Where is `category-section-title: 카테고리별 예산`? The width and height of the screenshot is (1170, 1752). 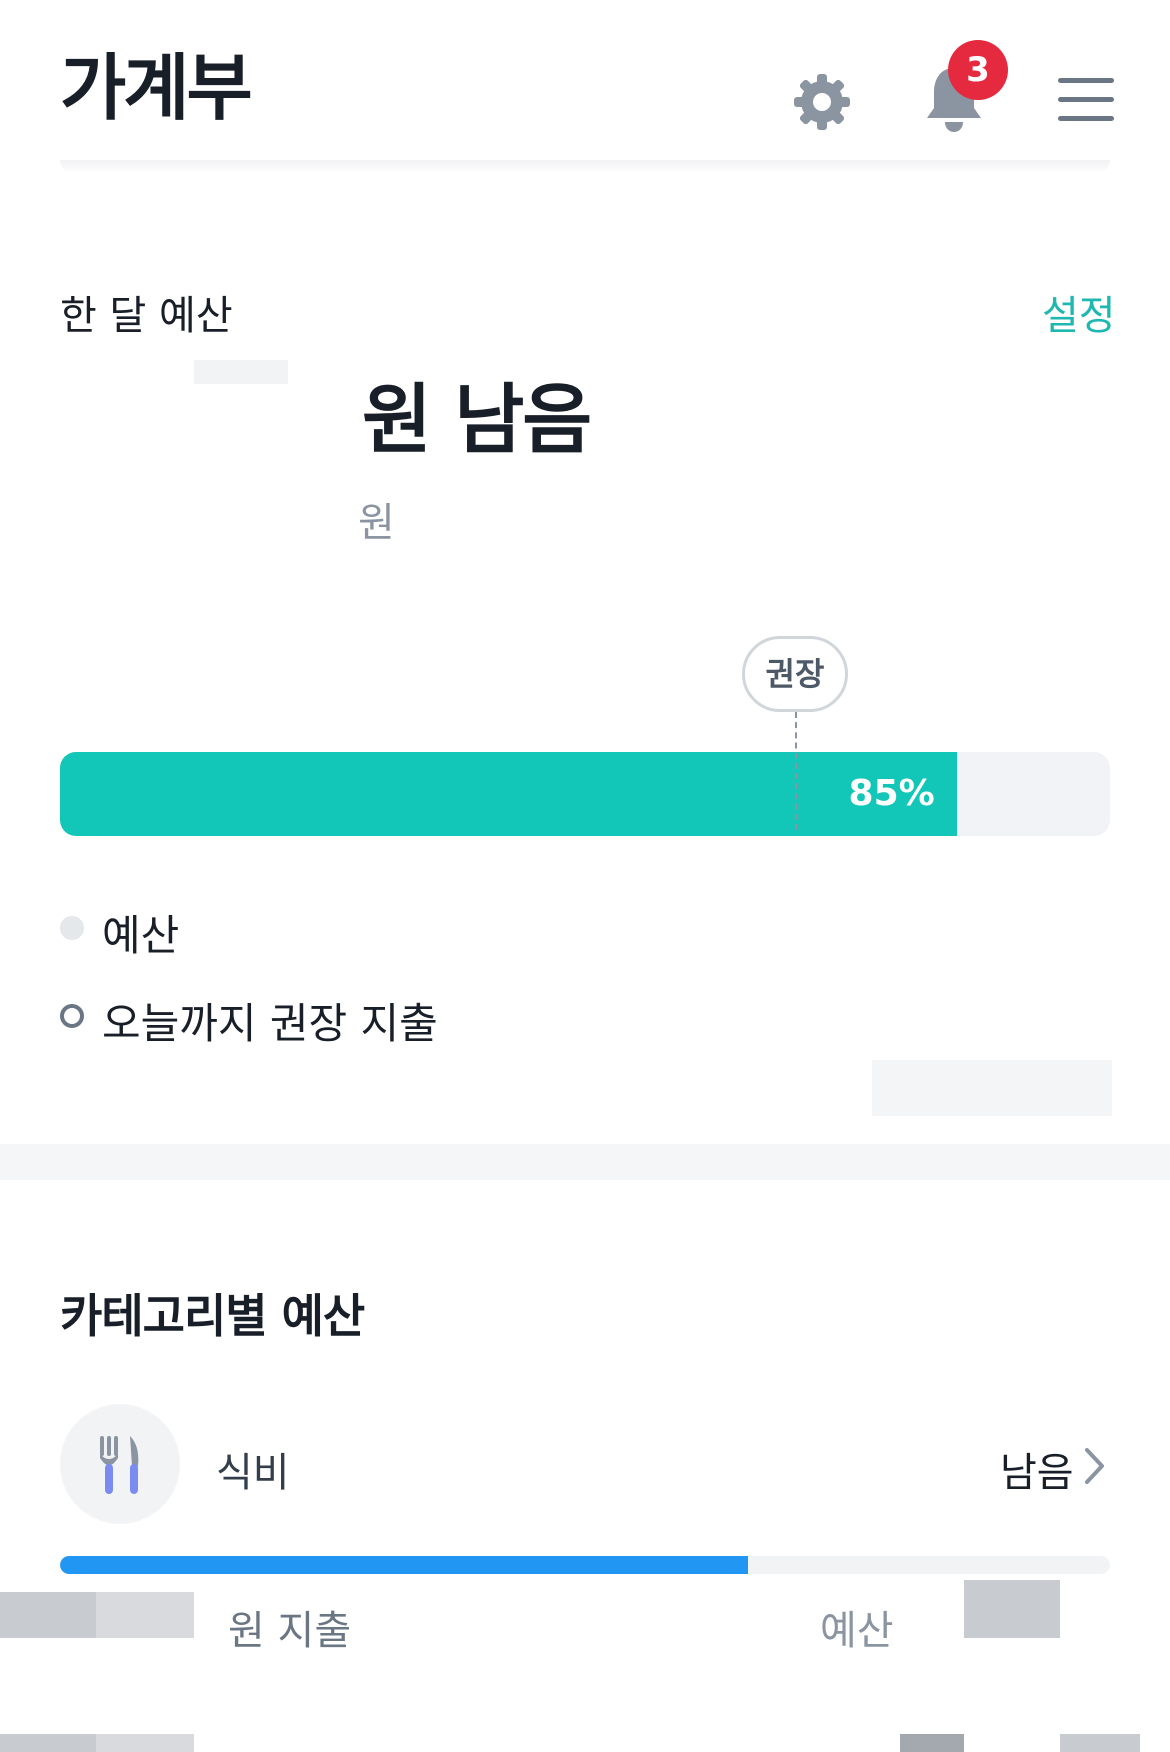
category-section-title: 카테고리별 예산 is located at coordinates (212, 1316).